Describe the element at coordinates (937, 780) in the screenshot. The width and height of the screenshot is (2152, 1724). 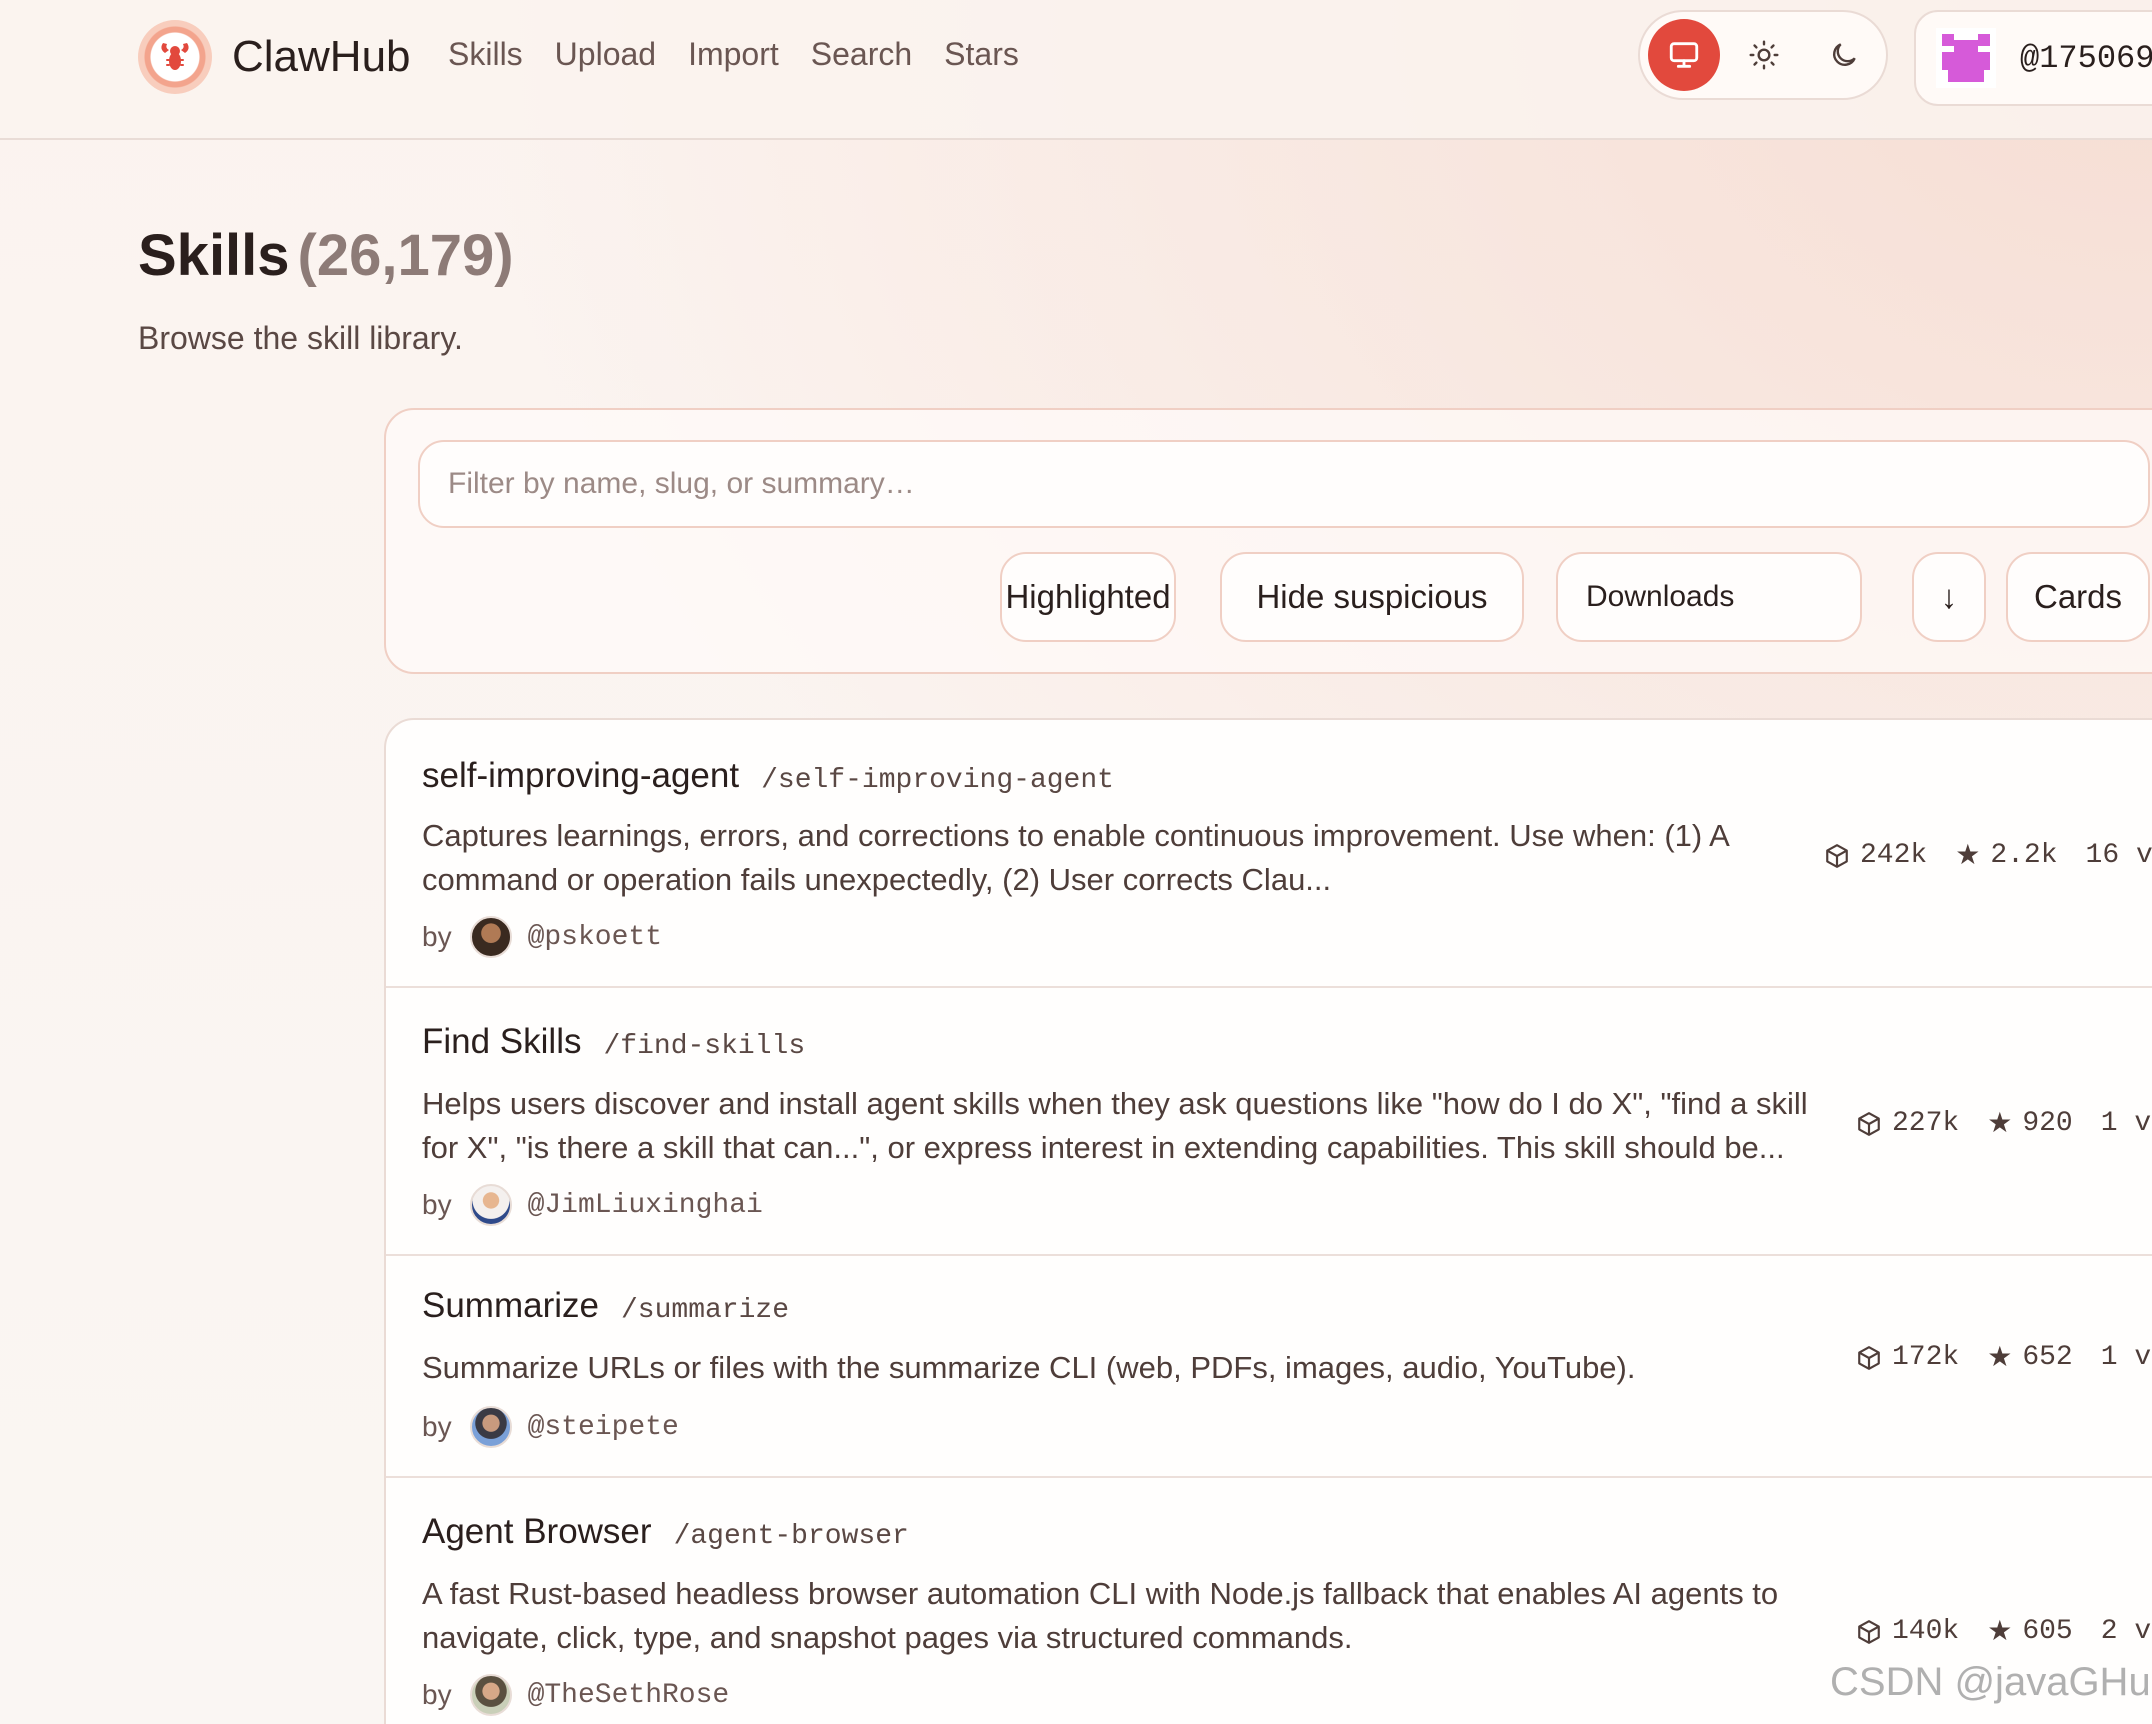
I see `skill-slug: /self-improving-agent` at that location.